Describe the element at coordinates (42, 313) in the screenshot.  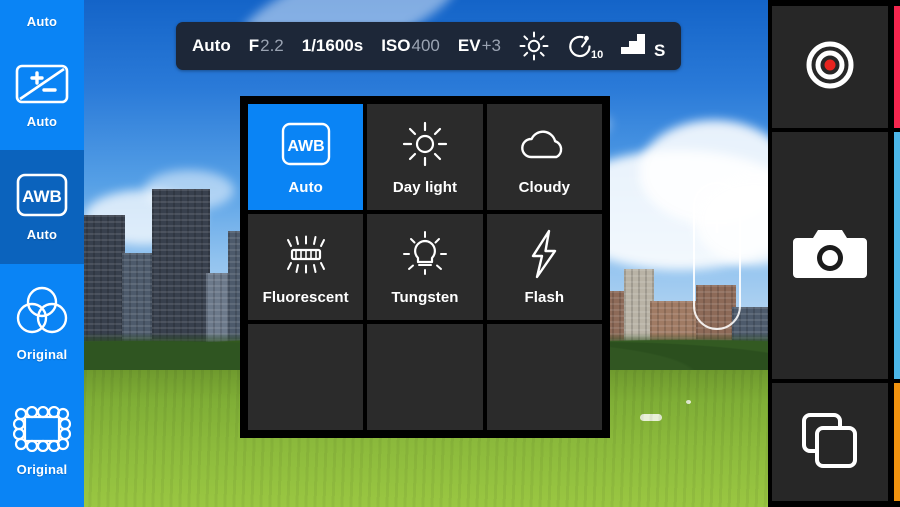
I see `color-circles-icon` at that location.